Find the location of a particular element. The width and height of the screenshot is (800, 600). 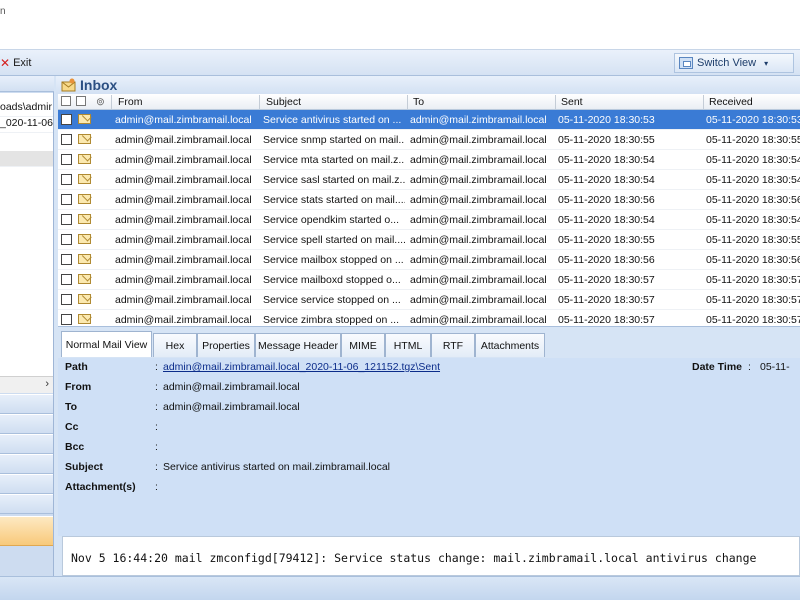

exit-button: ✕ Exit is located at coordinates (15, 63).